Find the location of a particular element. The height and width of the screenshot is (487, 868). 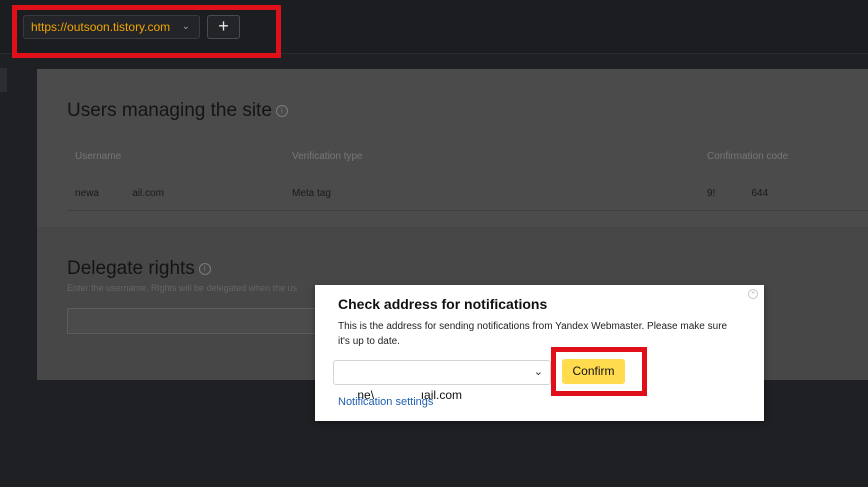

user-verification-type: Meta tag is located at coordinates (311, 193).